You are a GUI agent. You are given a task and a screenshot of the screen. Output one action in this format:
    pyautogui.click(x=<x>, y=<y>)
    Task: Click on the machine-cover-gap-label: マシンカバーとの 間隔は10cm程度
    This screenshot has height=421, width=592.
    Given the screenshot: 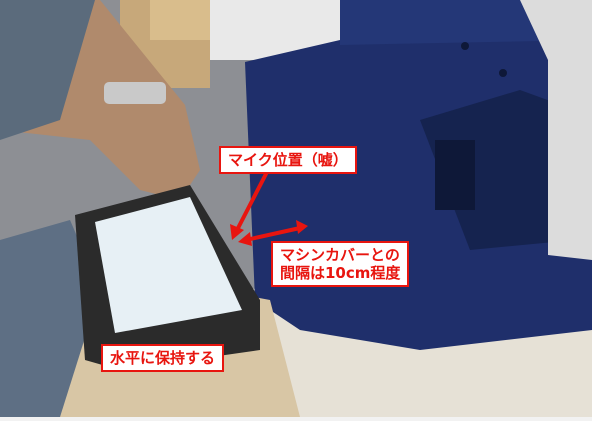 What is the action you would take?
    pyautogui.click(x=340, y=264)
    